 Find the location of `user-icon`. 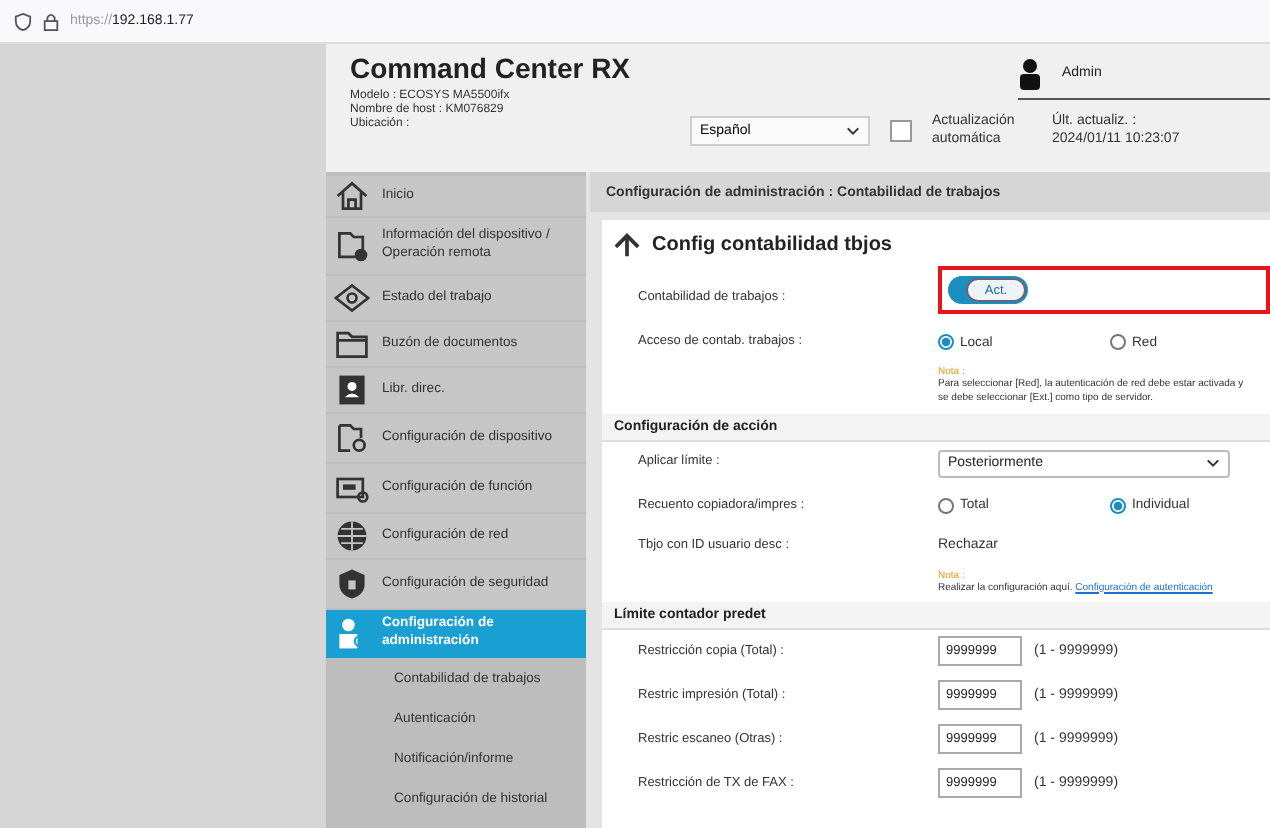

user-icon is located at coordinates (1030, 73).